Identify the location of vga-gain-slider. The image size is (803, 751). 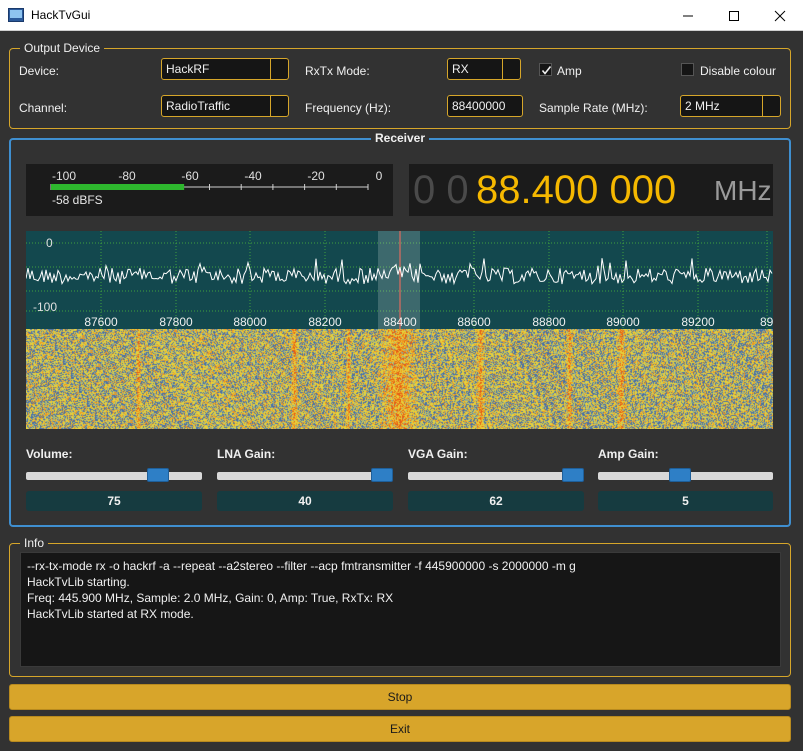
(496, 476).